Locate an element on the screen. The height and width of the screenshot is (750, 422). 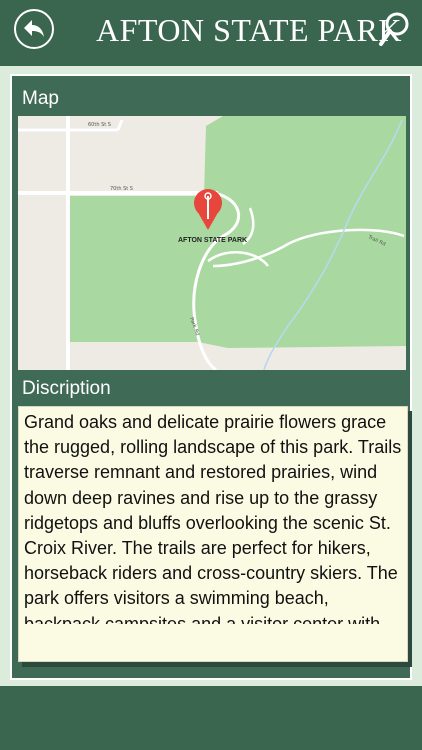
top-bar: AFTON STATE PARK is located at coordinates (211, 33).